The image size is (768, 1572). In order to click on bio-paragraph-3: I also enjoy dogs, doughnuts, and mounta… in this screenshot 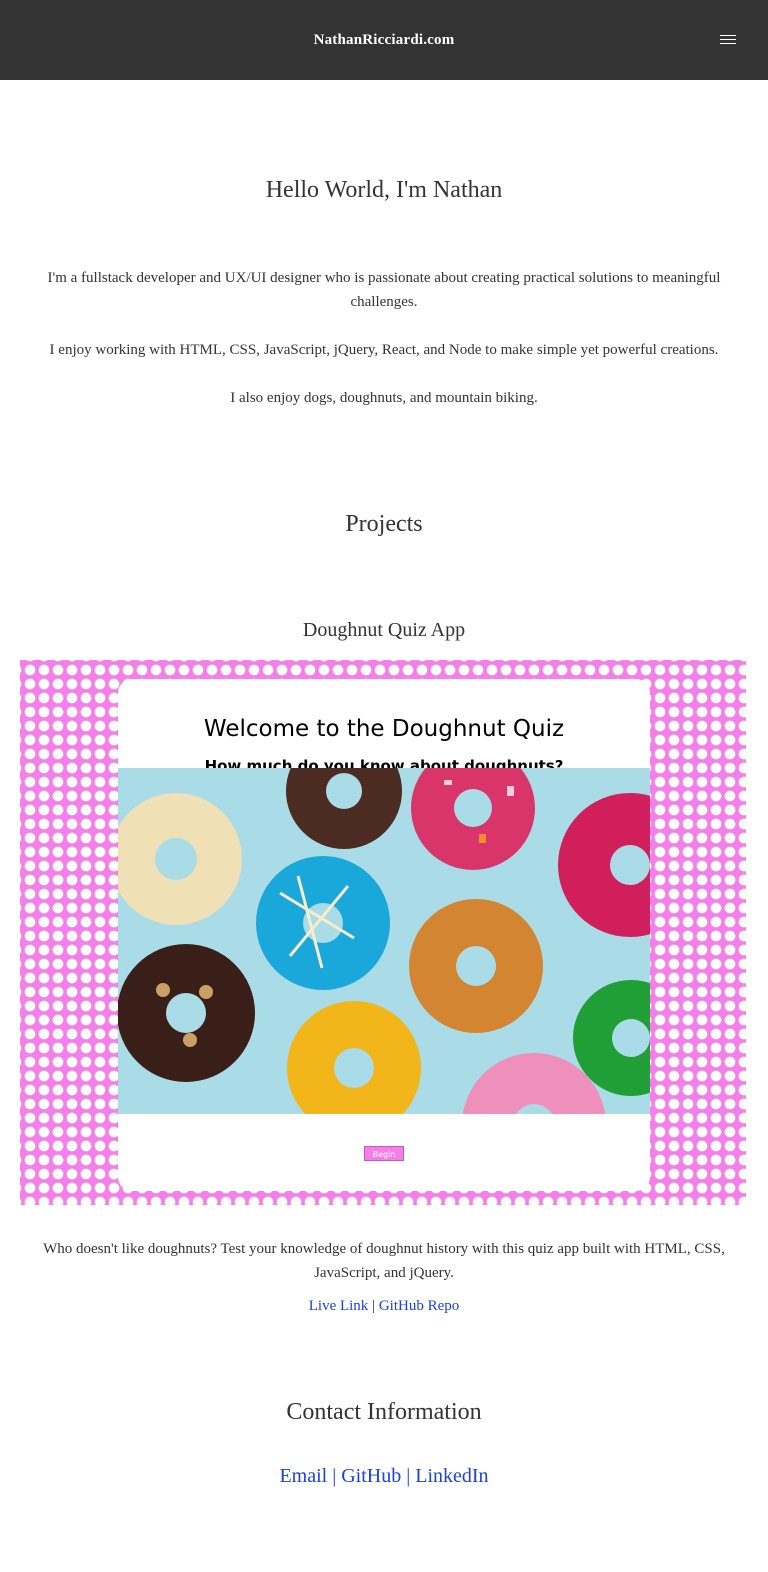, I will do `click(384, 398)`.